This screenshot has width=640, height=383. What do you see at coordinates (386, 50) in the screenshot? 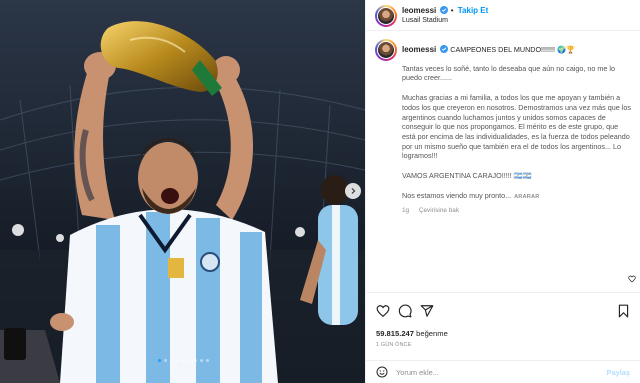
I see `caption-avatar` at bounding box center [386, 50].